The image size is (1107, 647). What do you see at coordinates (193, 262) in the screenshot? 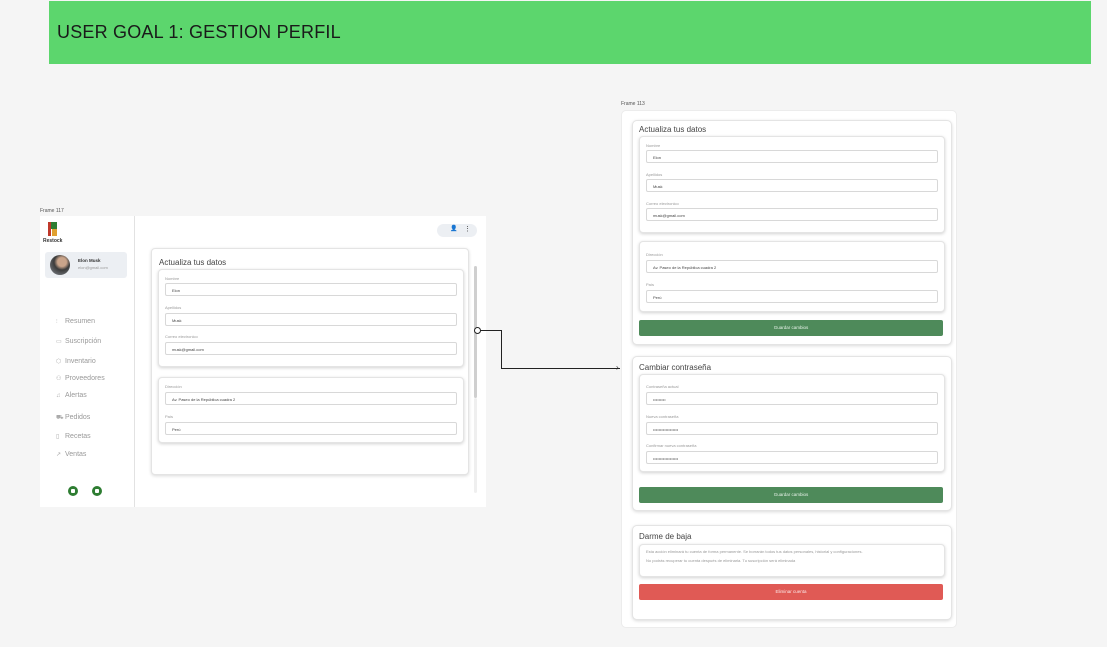
I see `panel-title: Actualiza tus datos` at bounding box center [193, 262].